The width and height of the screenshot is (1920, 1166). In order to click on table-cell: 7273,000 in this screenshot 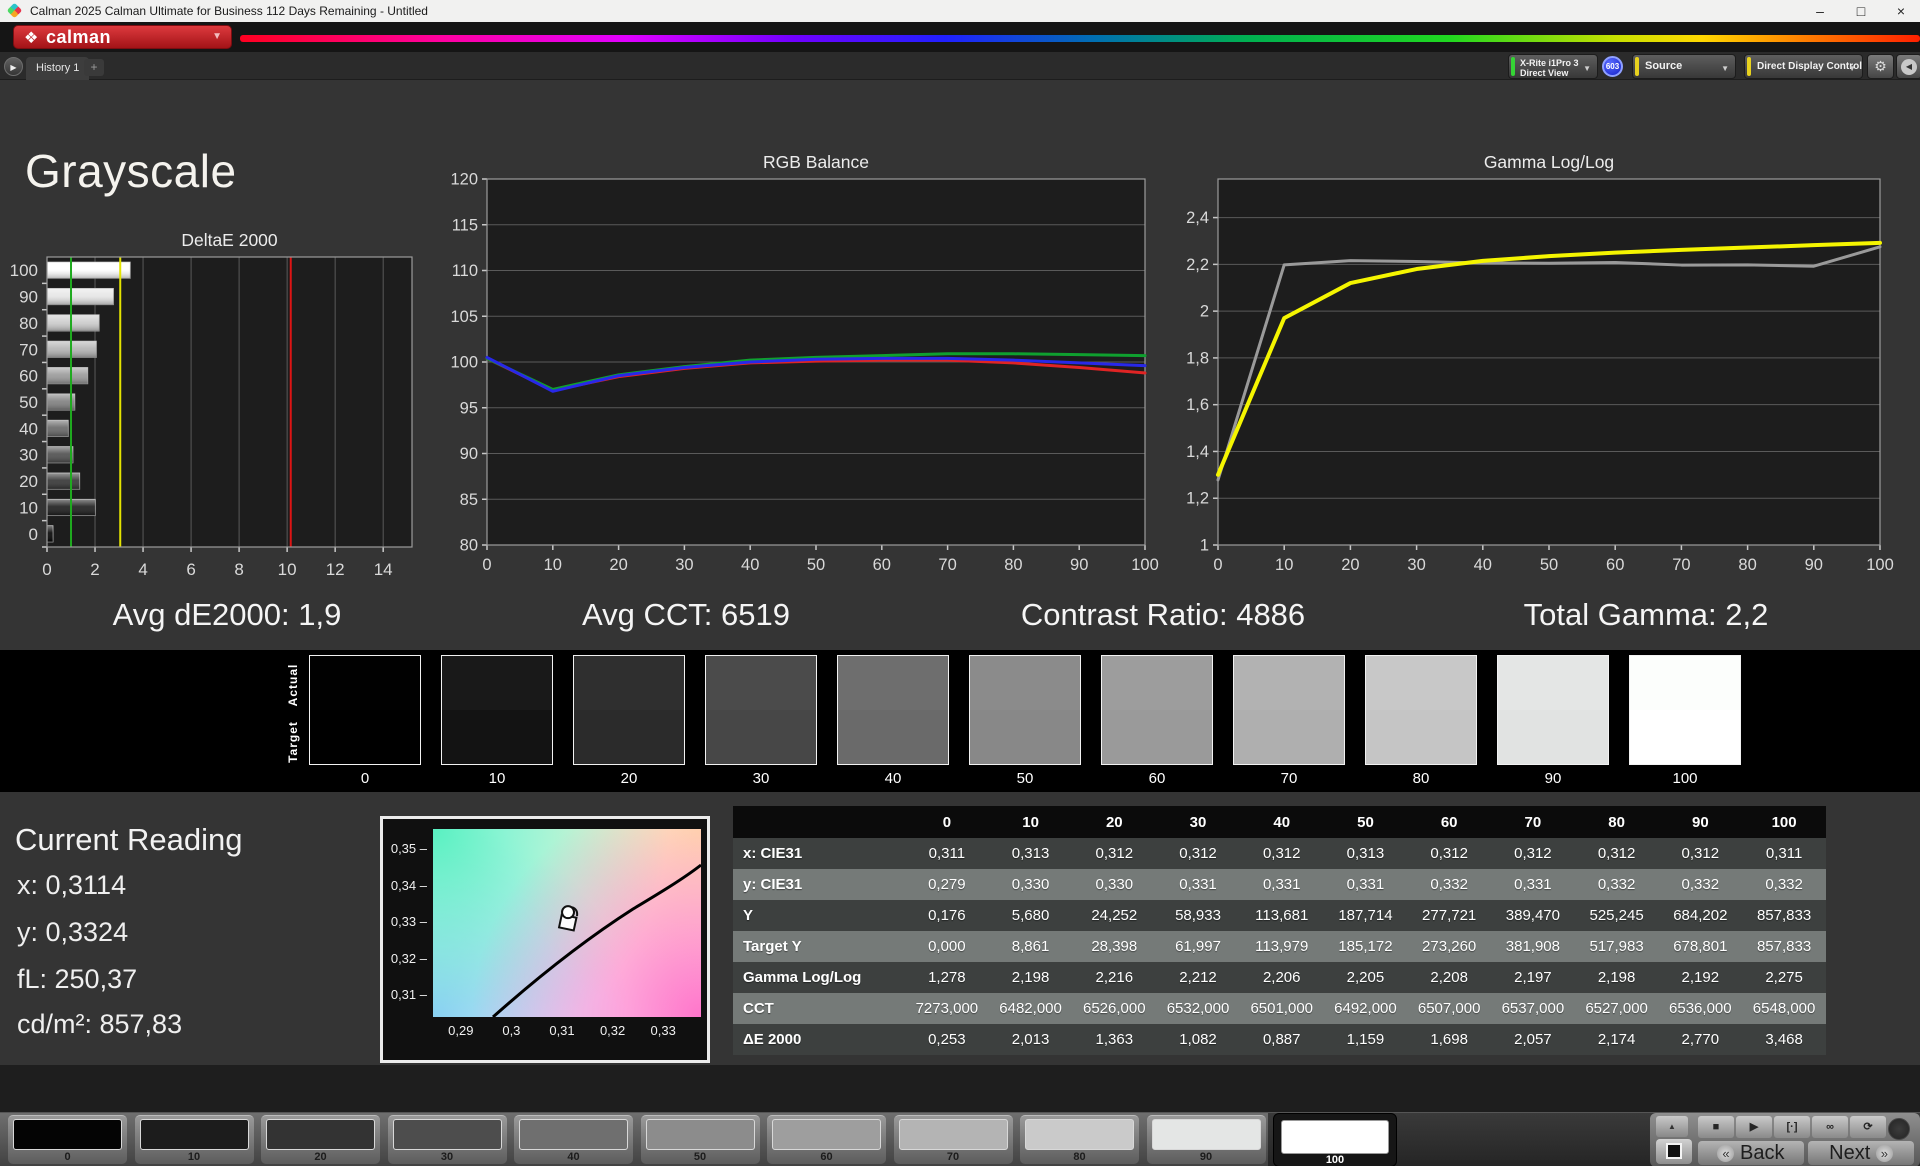, I will do `click(947, 1008)`.